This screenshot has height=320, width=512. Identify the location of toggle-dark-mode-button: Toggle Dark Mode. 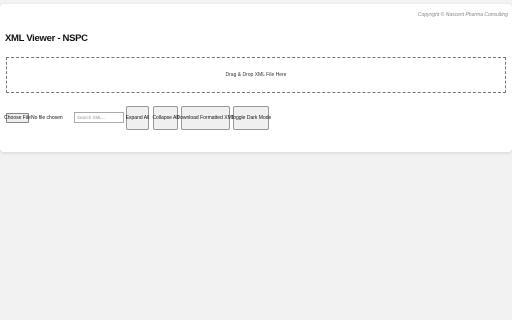
(251, 118).